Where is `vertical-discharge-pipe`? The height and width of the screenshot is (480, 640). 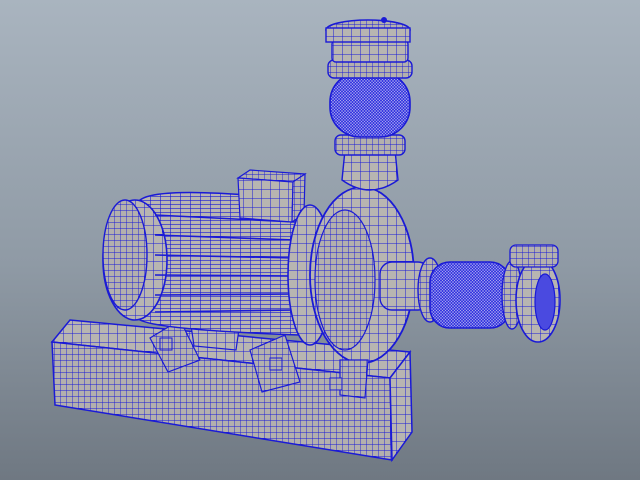 vertical-discharge-pipe is located at coordinates (369, 104).